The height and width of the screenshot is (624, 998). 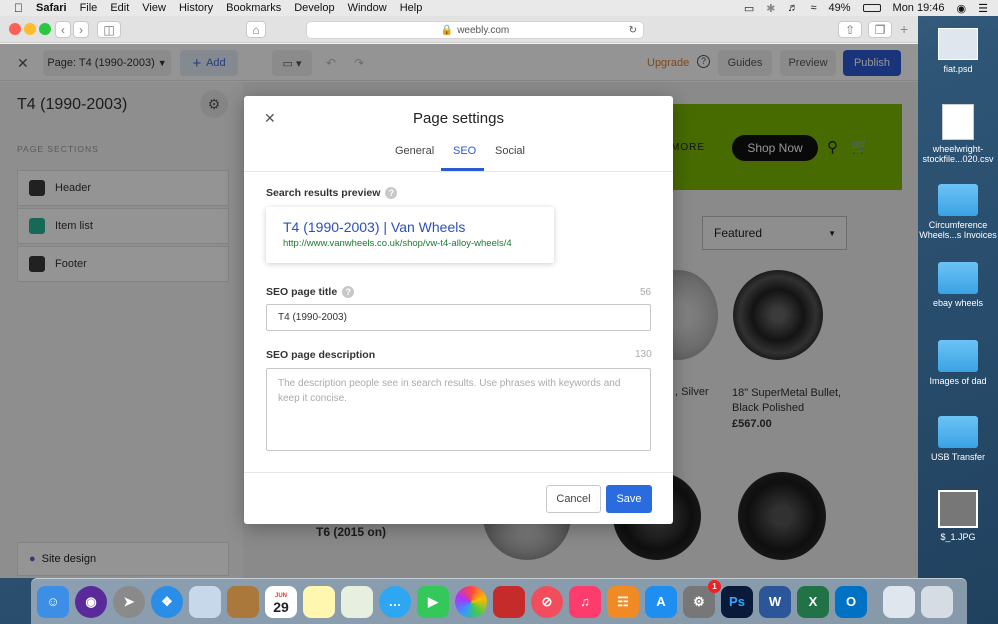 What do you see at coordinates (770, 8) in the screenshot?
I see `bluetooth-icon: ✱` at bounding box center [770, 8].